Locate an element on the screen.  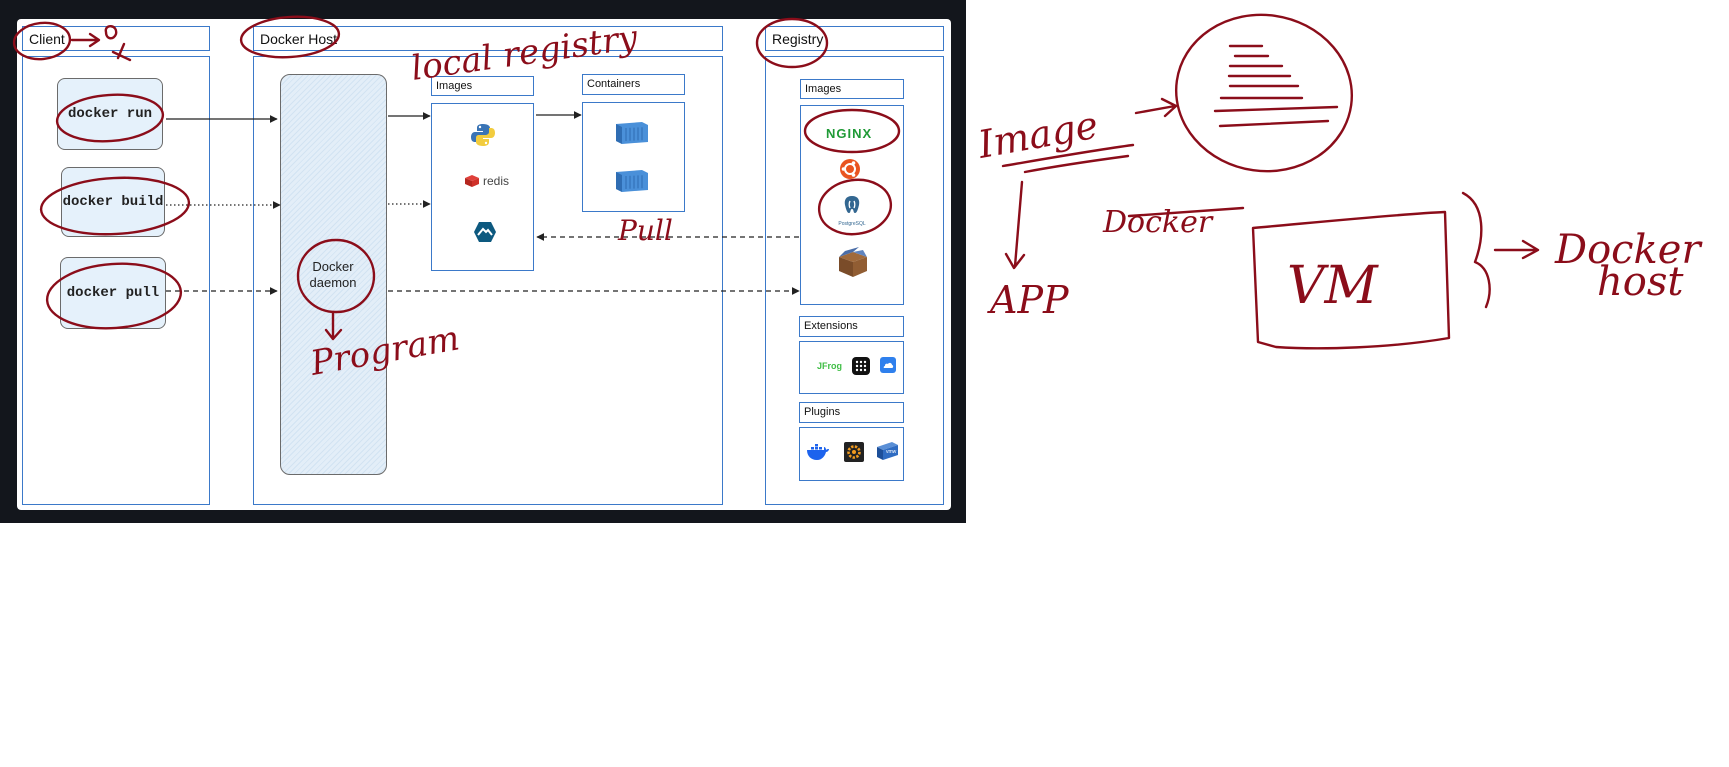
annotation-image: Image is located at coordinates (1037, 135).